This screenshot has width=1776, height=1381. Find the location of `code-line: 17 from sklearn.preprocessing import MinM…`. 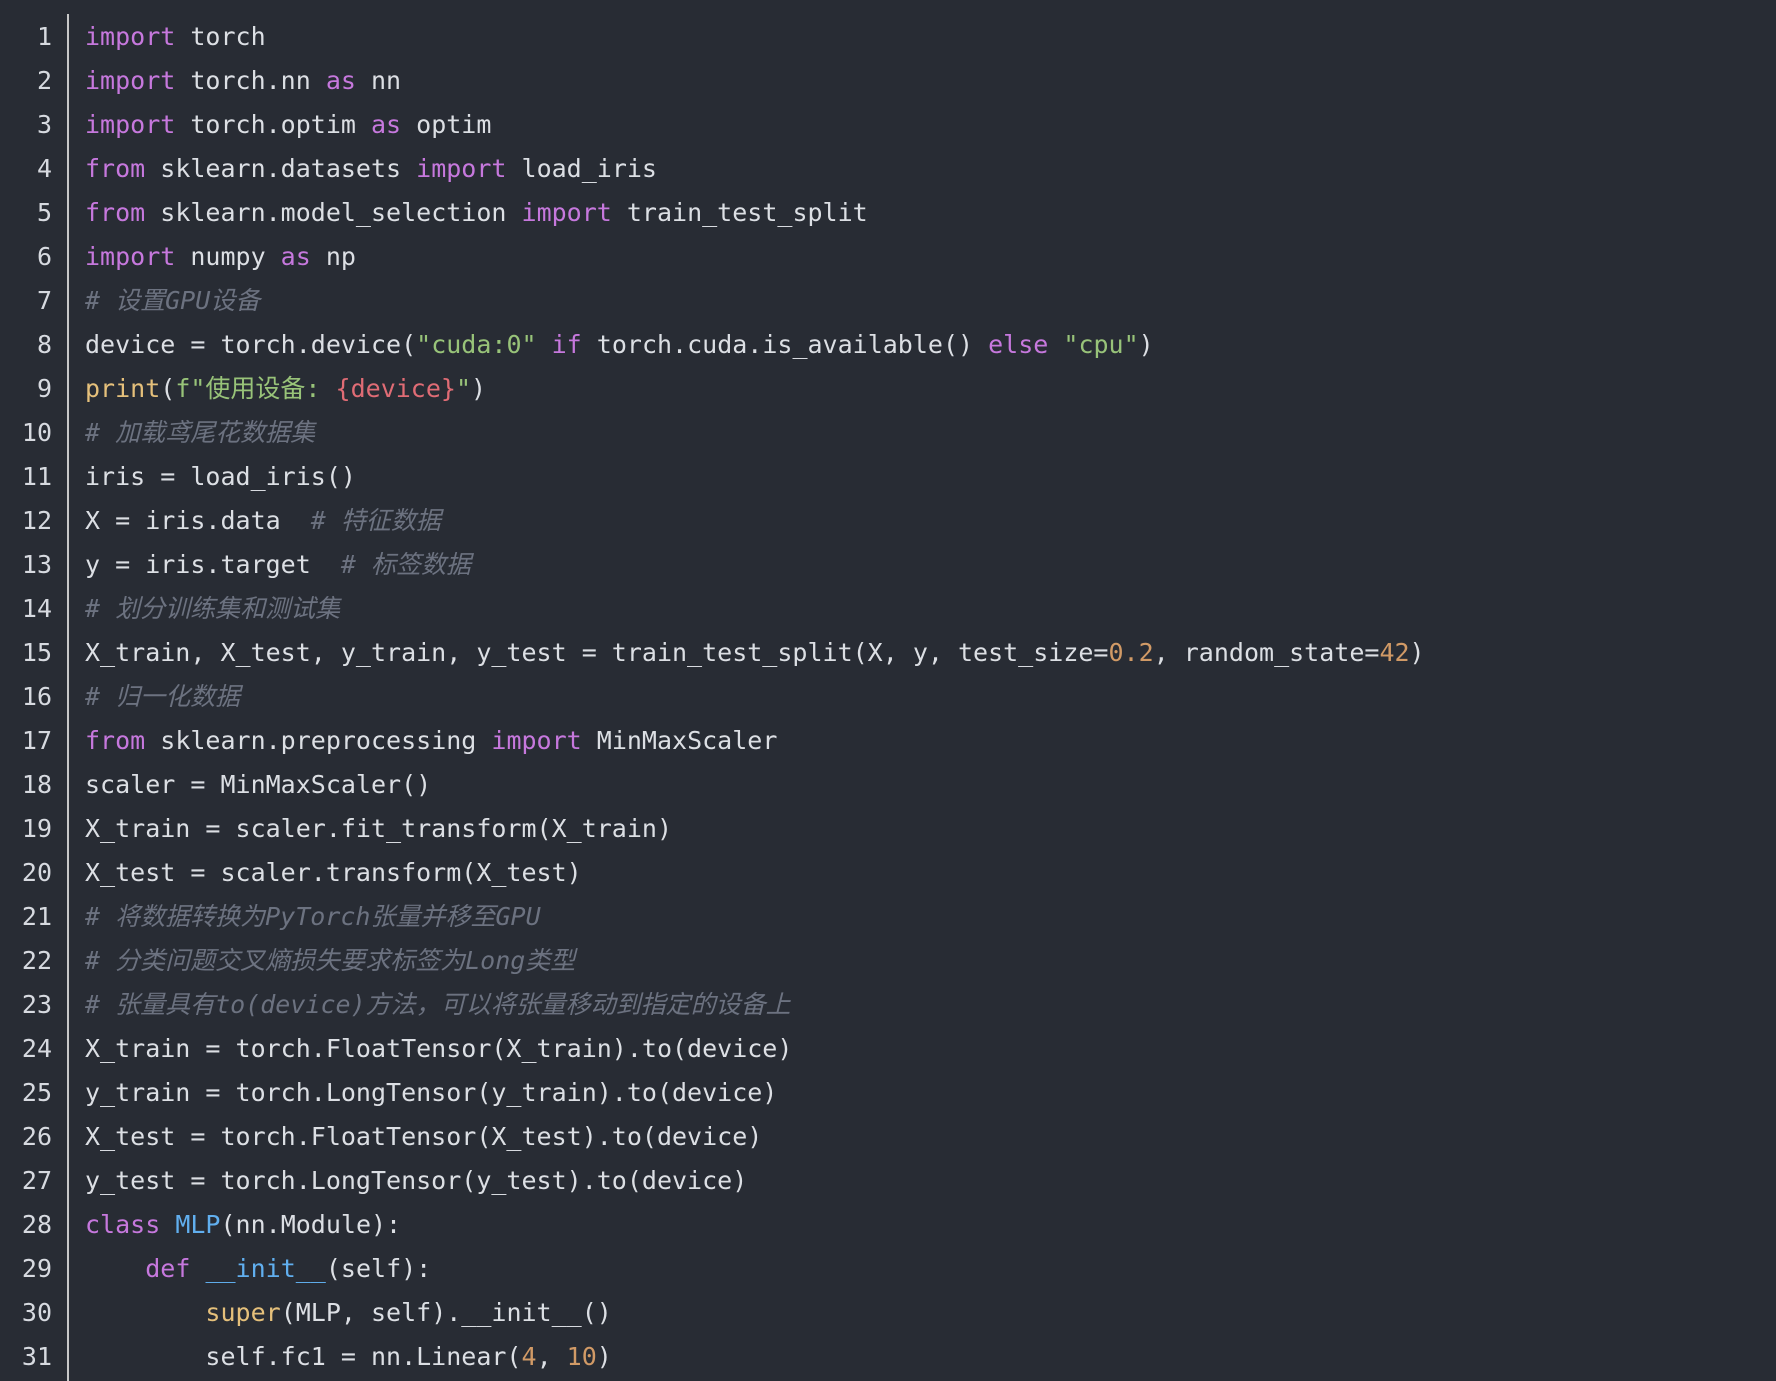

code-line: 17 from sklearn.preprocessing import MinM… is located at coordinates (888, 741).